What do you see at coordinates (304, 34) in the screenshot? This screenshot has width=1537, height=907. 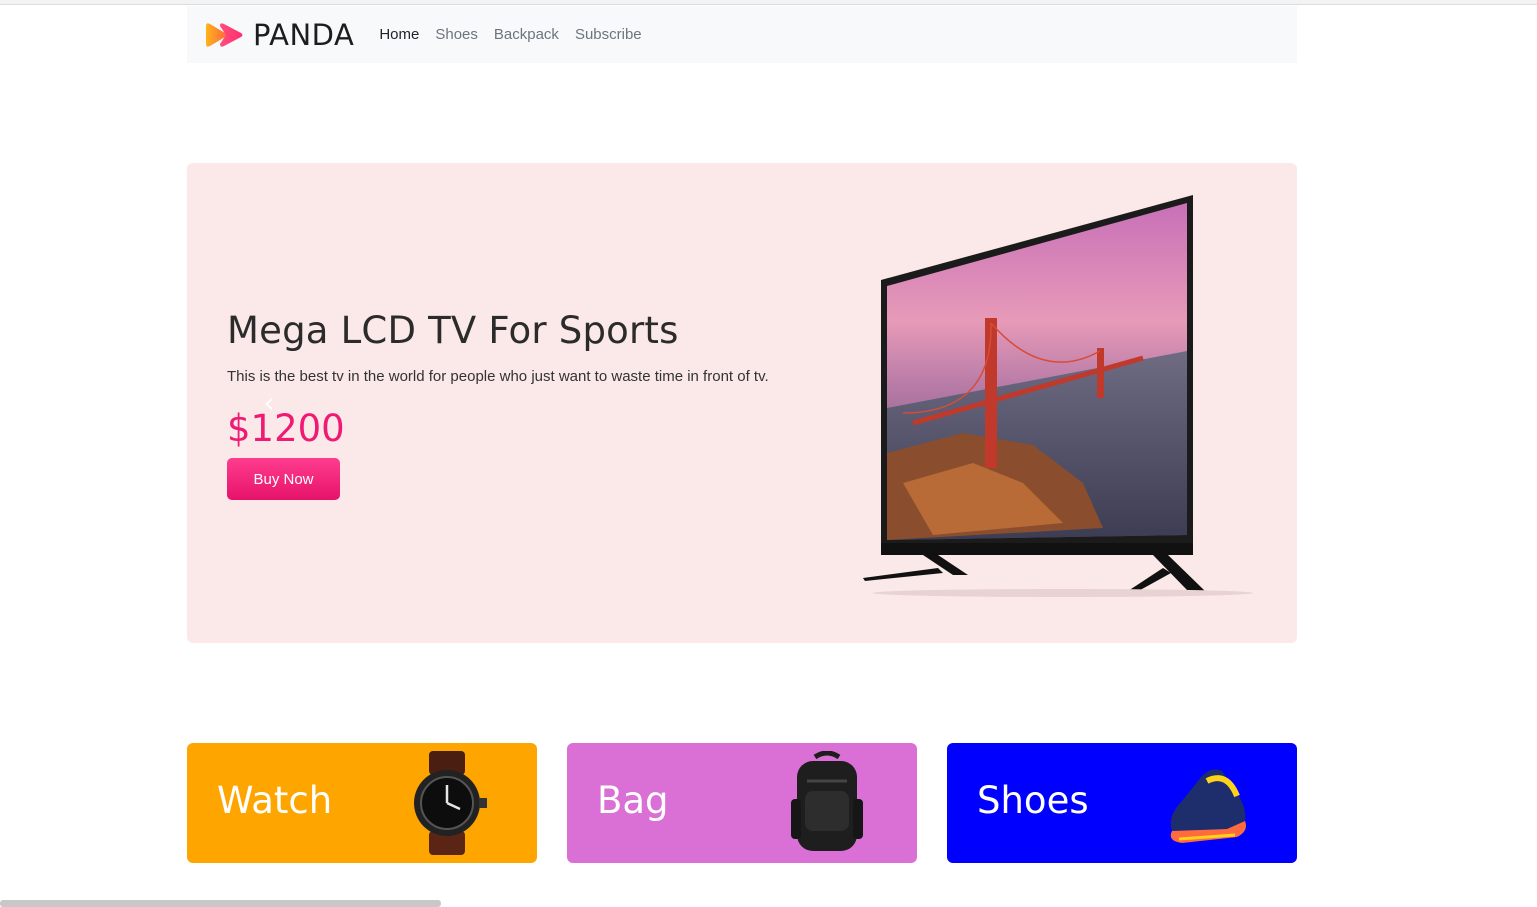 I see `brand-name: PANDA` at bounding box center [304, 34].